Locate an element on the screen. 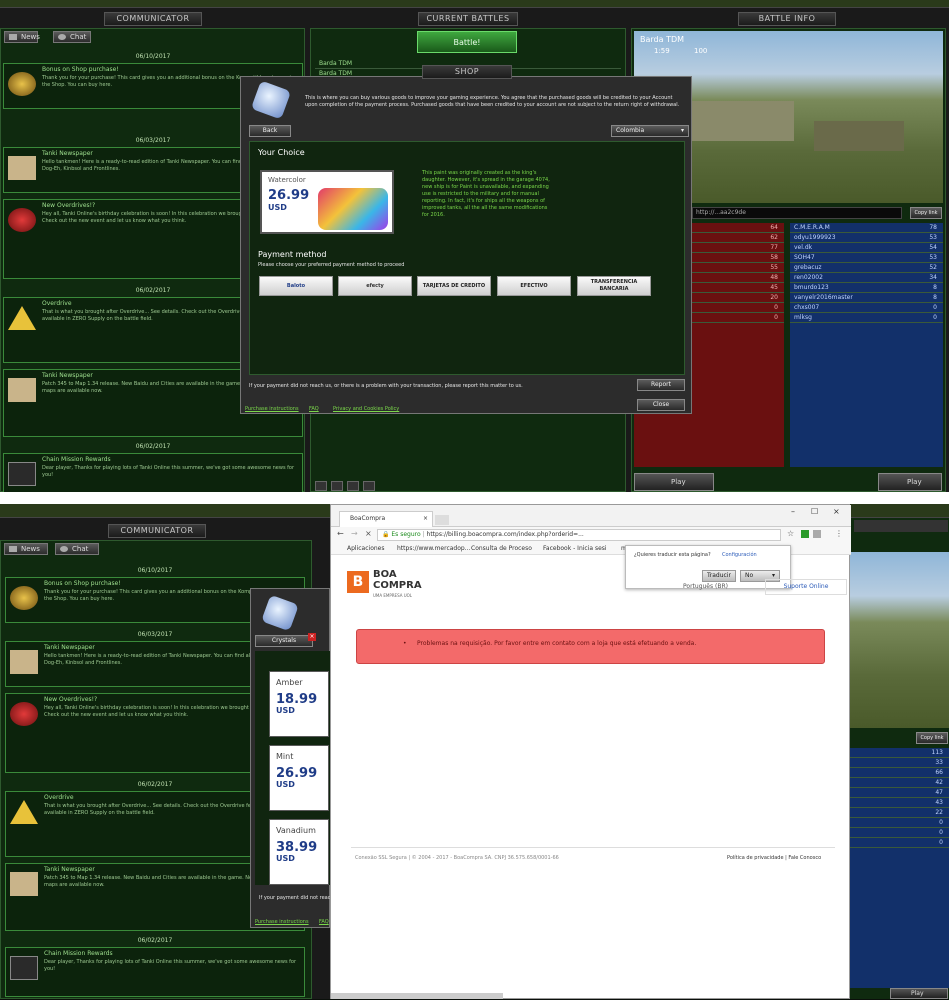 The width and height of the screenshot is (949, 1000). support-online-link: Suporte Online is located at coordinates (806, 587).